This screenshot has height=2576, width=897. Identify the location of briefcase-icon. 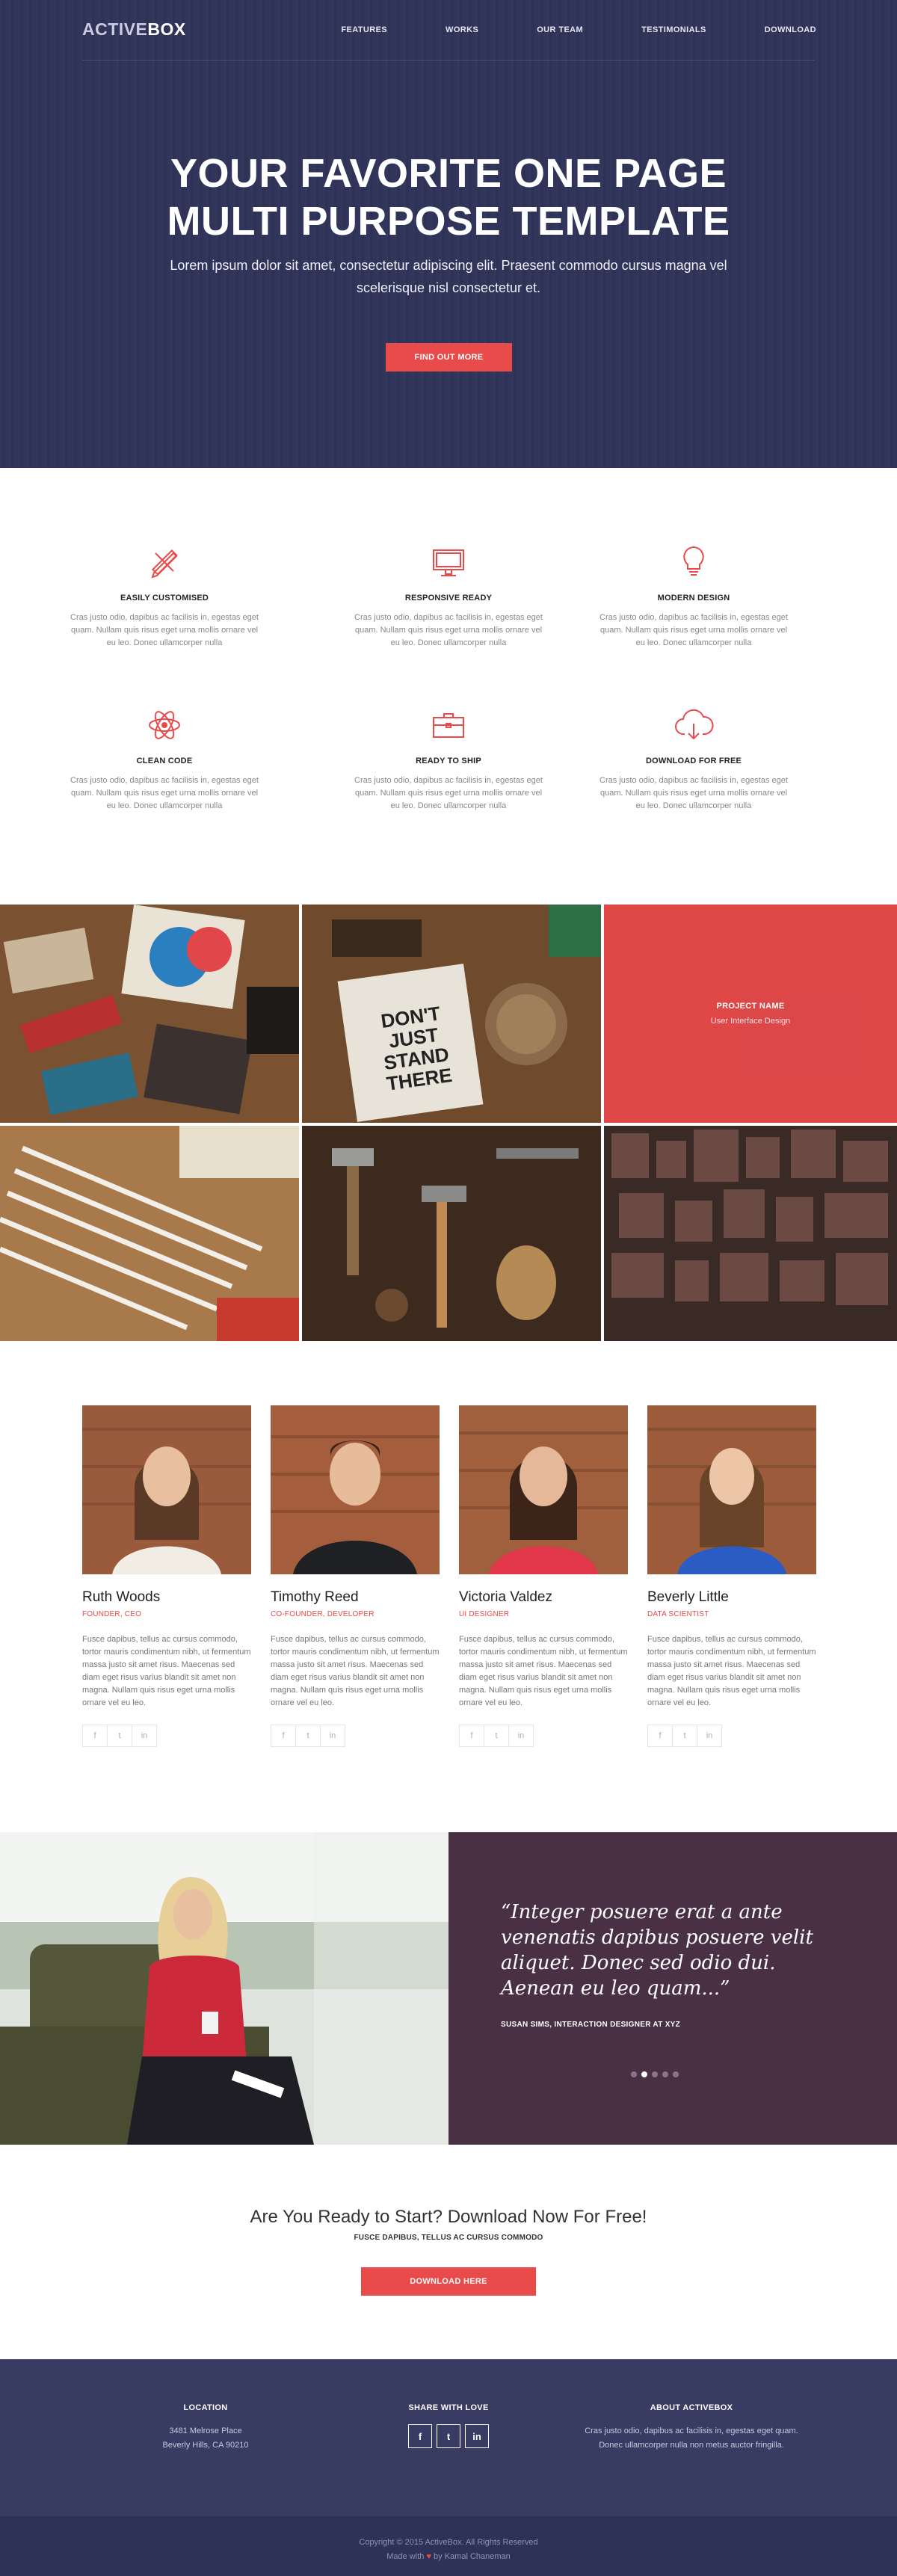
(449, 725).